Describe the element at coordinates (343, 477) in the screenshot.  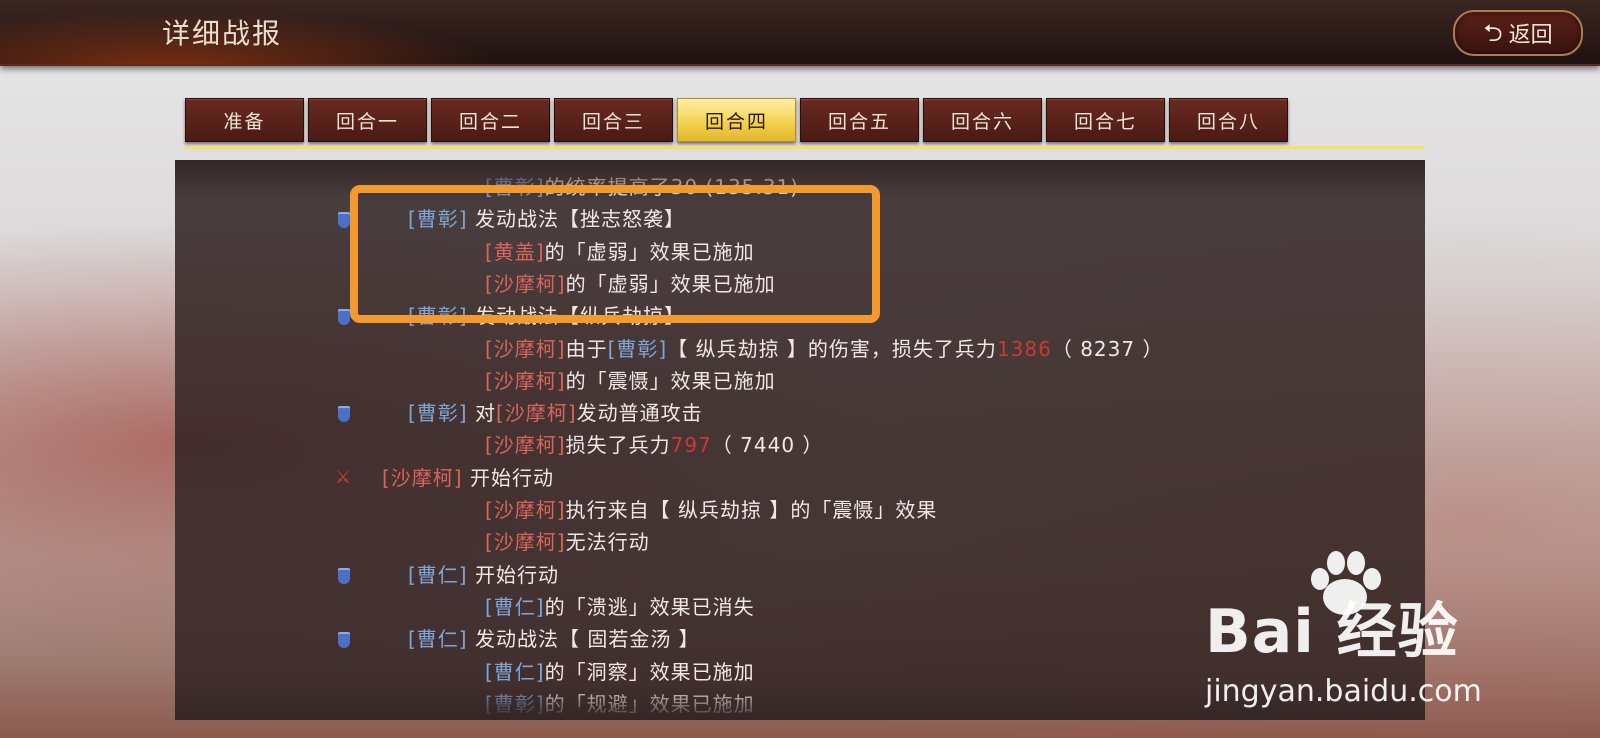
I see `enemy-crossed-swords-icon: ⚔` at that location.